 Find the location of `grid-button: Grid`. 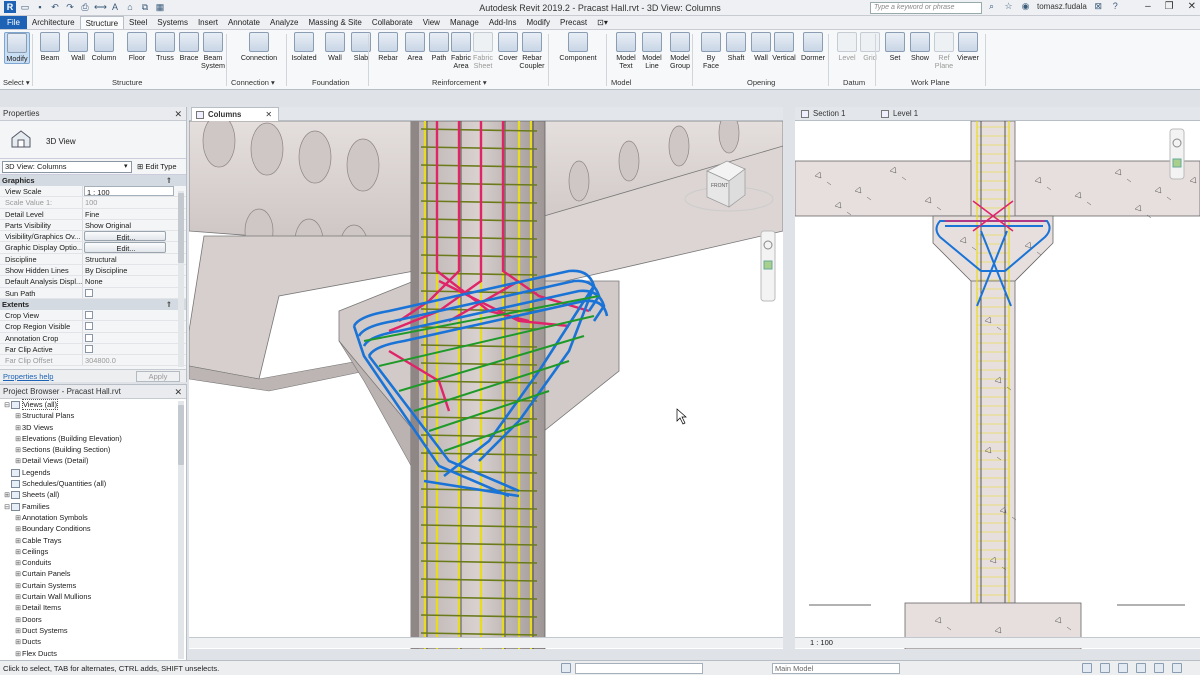

grid-button: Grid is located at coordinates (870, 47).